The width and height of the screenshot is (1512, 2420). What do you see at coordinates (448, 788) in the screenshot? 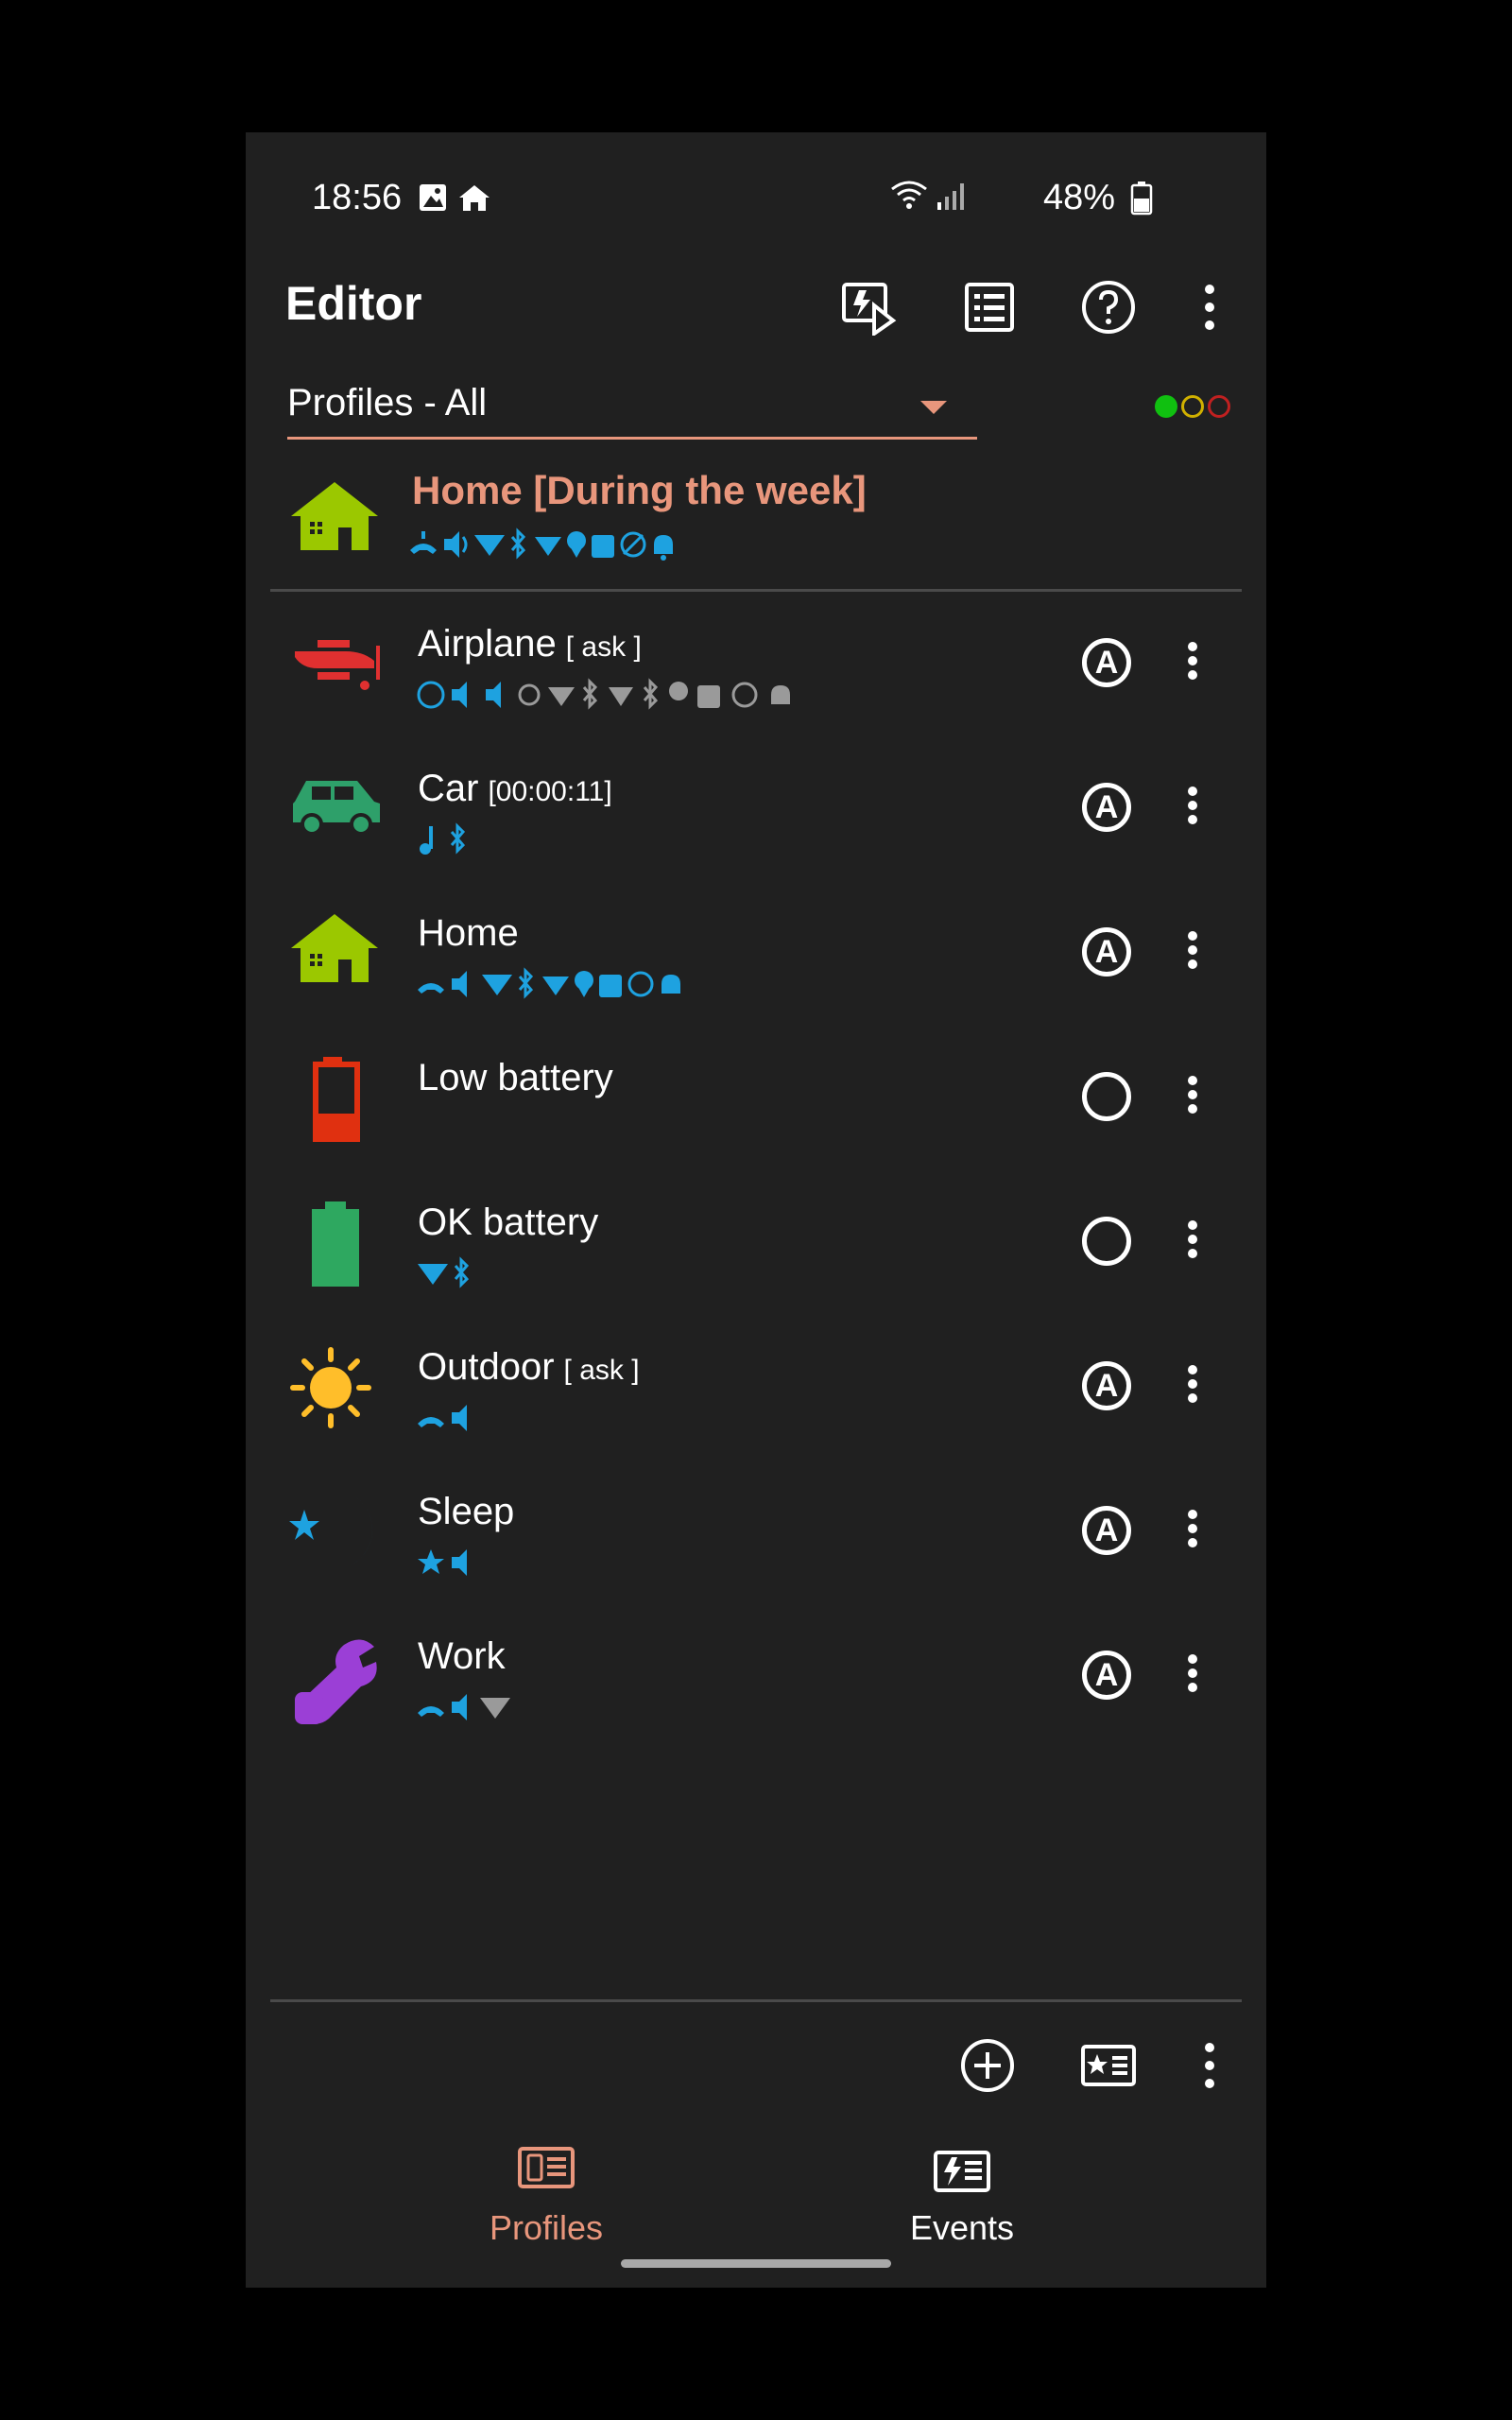
I see `profile-name: Car` at bounding box center [448, 788].